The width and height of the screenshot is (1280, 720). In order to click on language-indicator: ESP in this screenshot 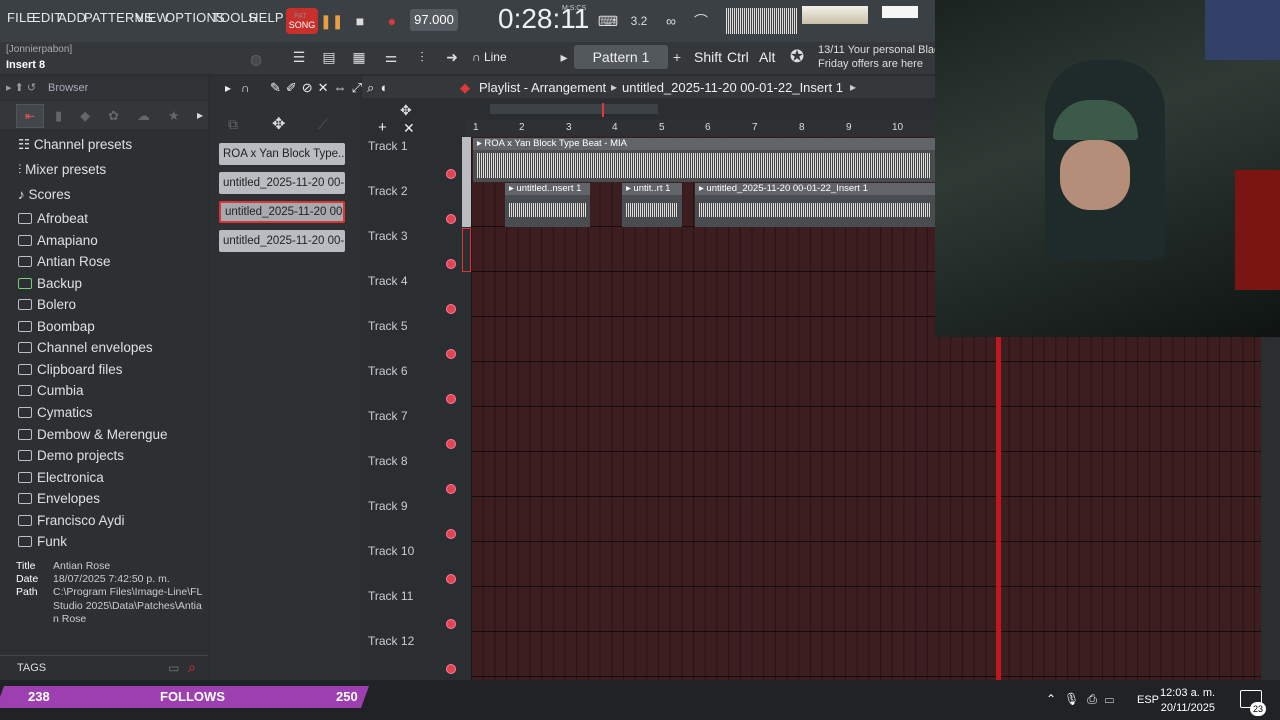, I will do `click(1148, 700)`.